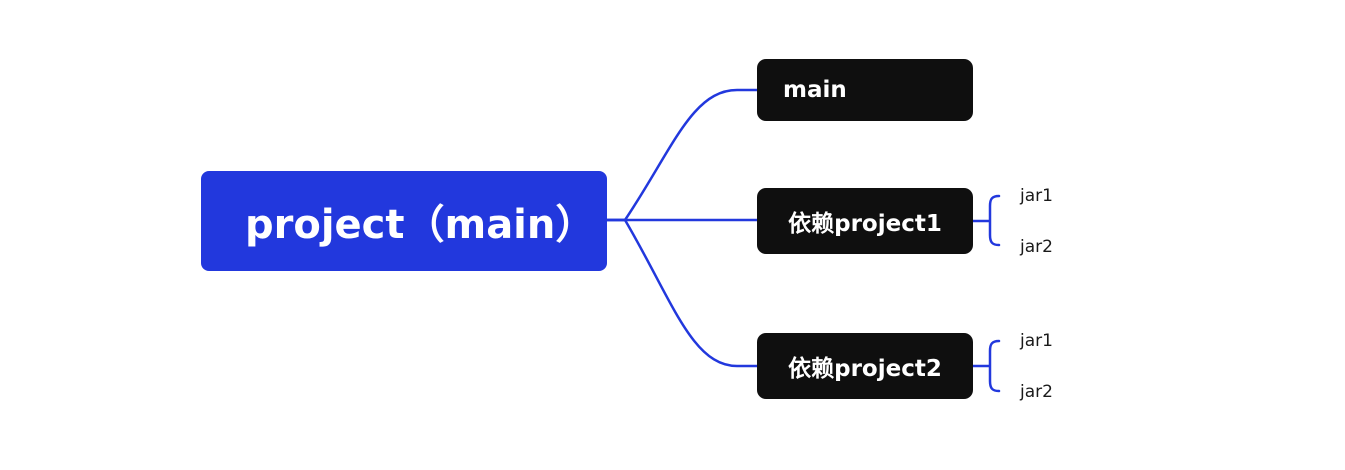 The height and width of the screenshot is (470, 1345). I want to click on branch-node-main-label: main, so click(815, 90).